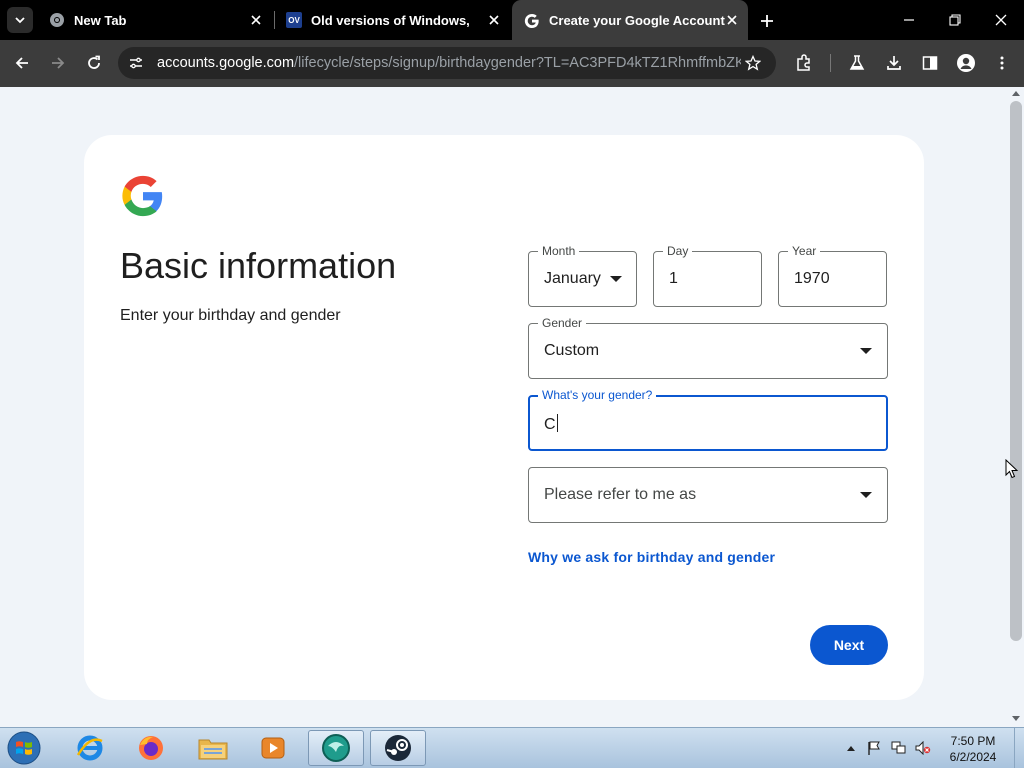 The width and height of the screenshot is (1024, 768). I want to click on volume-muted-icon, so click(923, 748).